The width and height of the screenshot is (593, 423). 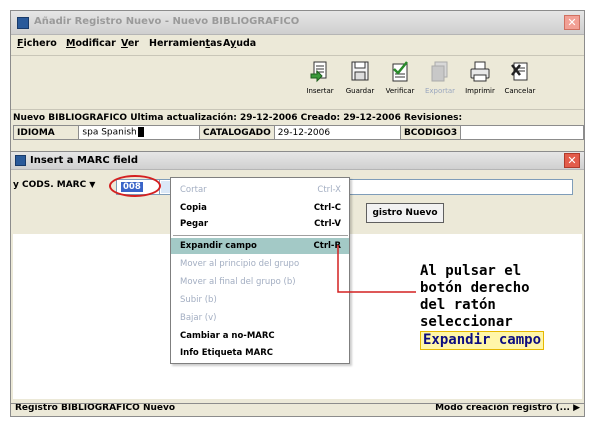 I want to click on text-cursor, so click(x=140, y=132).